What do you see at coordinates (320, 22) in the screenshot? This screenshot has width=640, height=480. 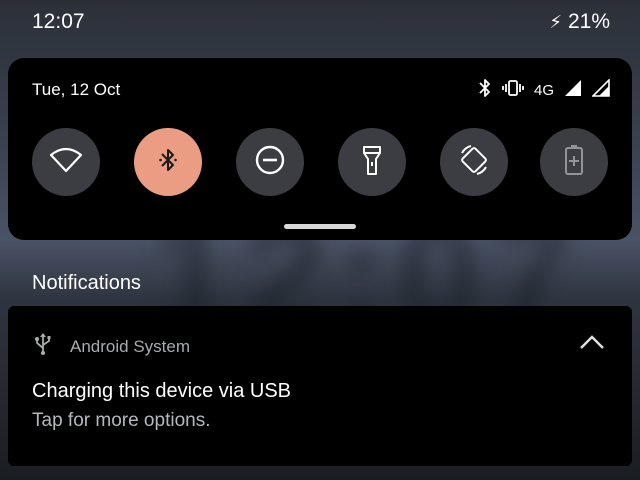 I see `status-bar: 12:07 ⚡︎ 21%` at bounding box center [320, 22].